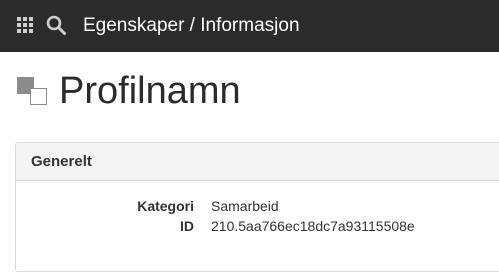 Image resolution: width=499 pixels, height=272 pixels. Describe the element at coordinates (61, 161) in the screenshot. I see `panel-header-label: Generelt` at that location.